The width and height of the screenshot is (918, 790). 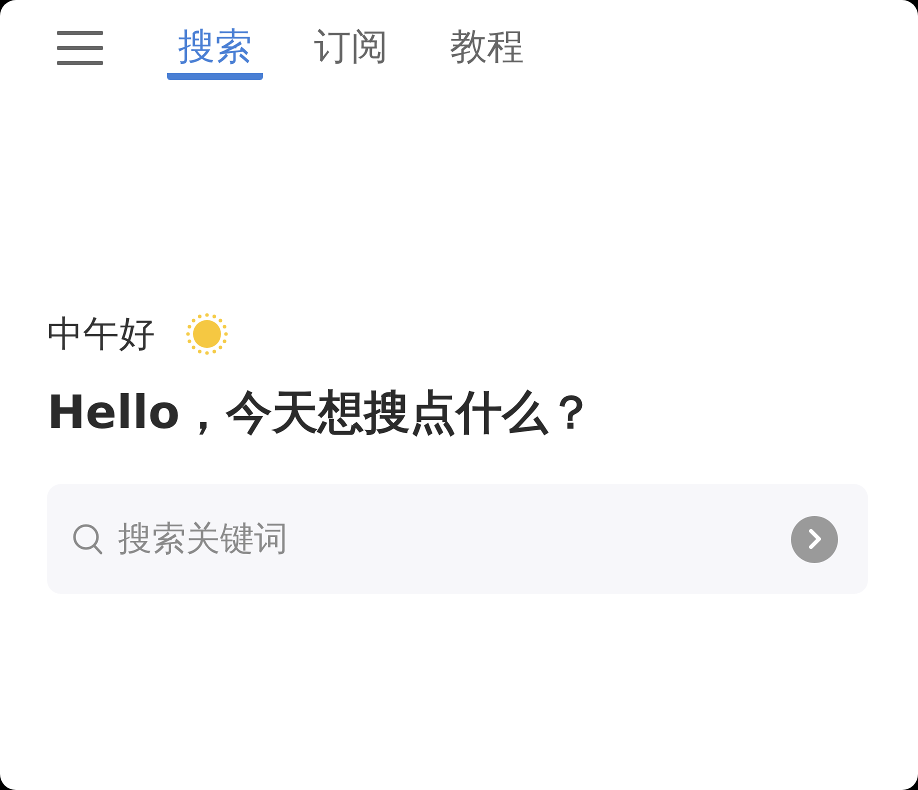 What do you see at coordinates (88, 539) in the screenshot?
I see `search-icon` at bounding box center [88, 539].